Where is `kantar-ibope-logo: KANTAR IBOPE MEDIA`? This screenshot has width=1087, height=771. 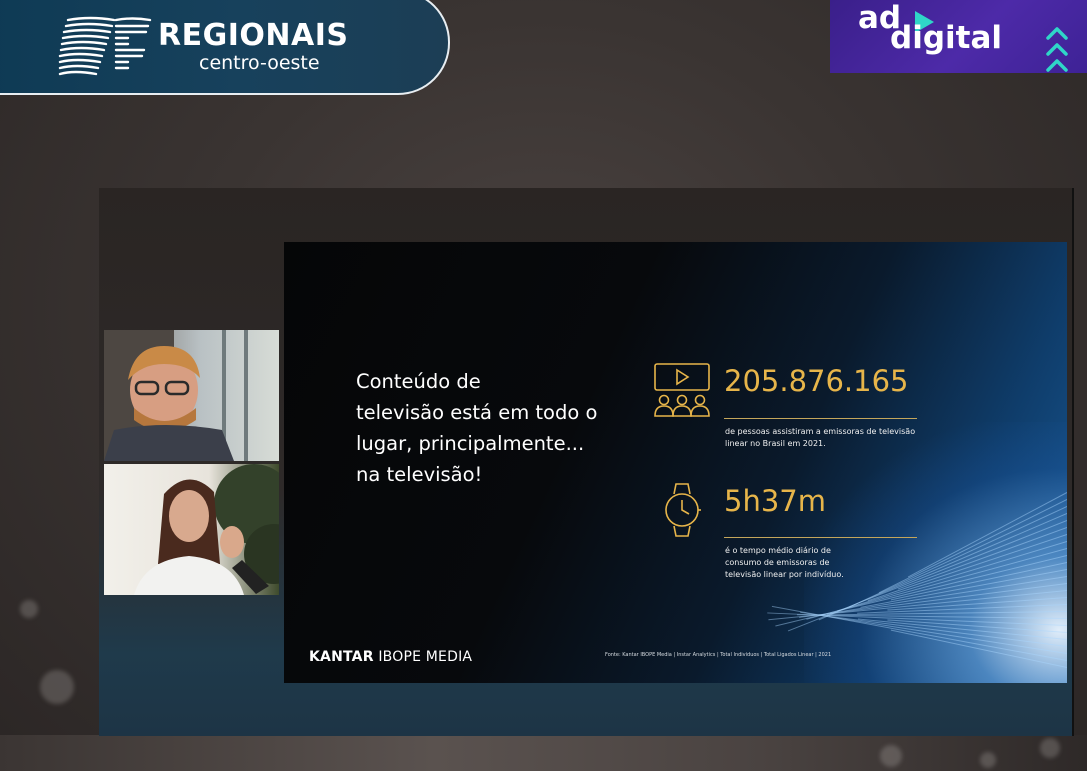 kantar-ibope-logo: KANTAR IBOPE MEDIA is located at coordinates (390, 657).